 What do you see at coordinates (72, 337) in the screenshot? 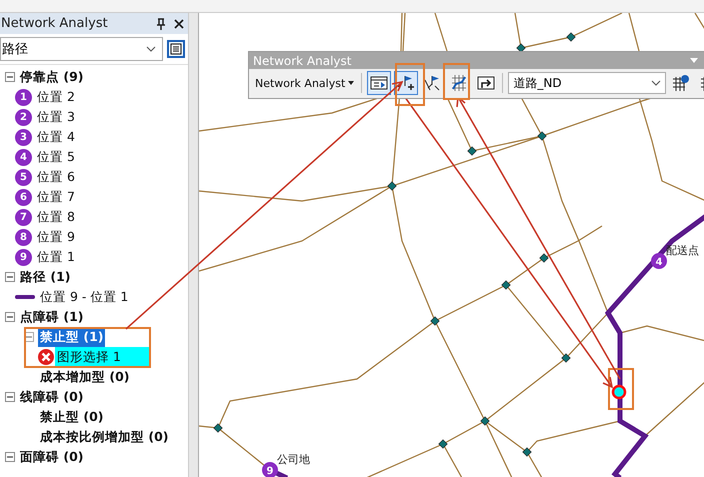
I see `barrier-category-label: 禁止型 (1)` at bounding box center [72, 337].